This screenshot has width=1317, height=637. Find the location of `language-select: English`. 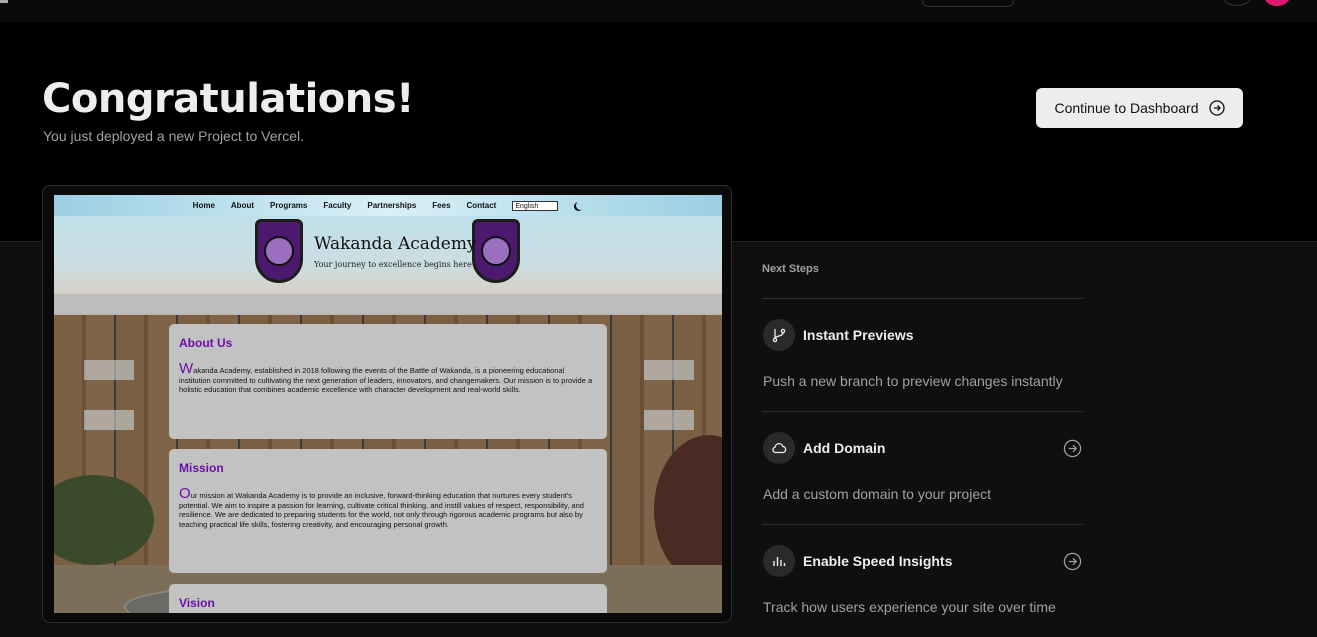

language-select: English is located at coordinates (535, 205).